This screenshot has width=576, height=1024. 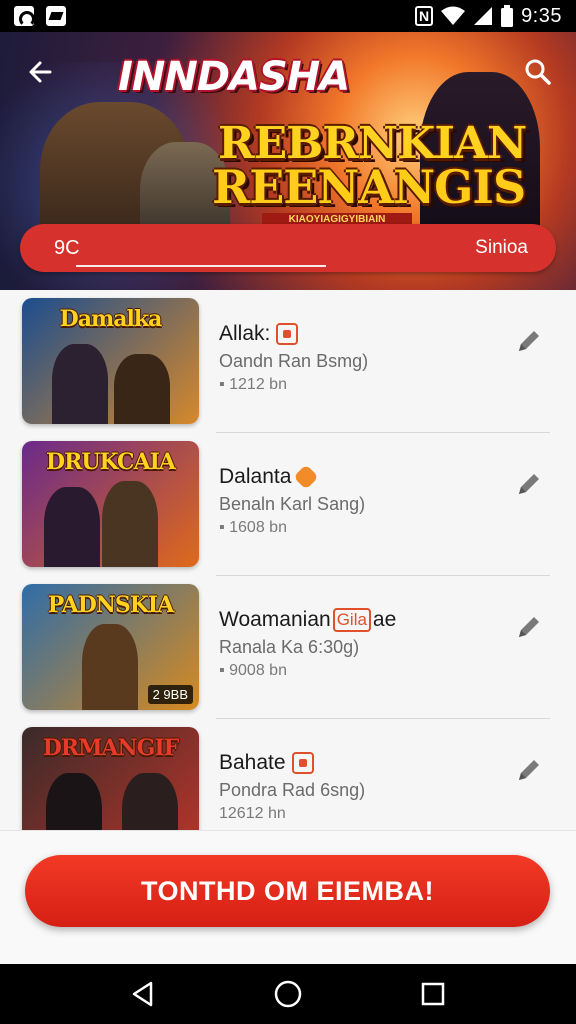 I want to click on game-thumbnail: Damalka, so click(x=110, y=361).